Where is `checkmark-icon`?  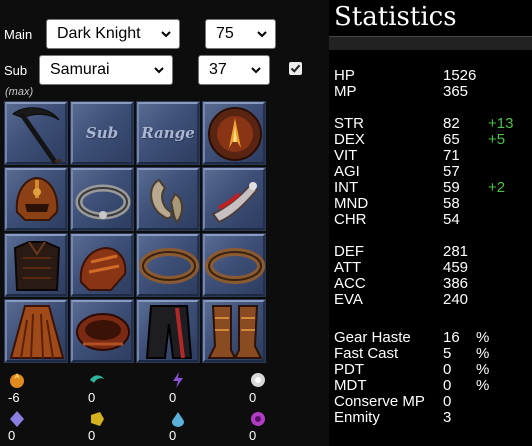 checkmark-icon is located at coordinates (295, 68).